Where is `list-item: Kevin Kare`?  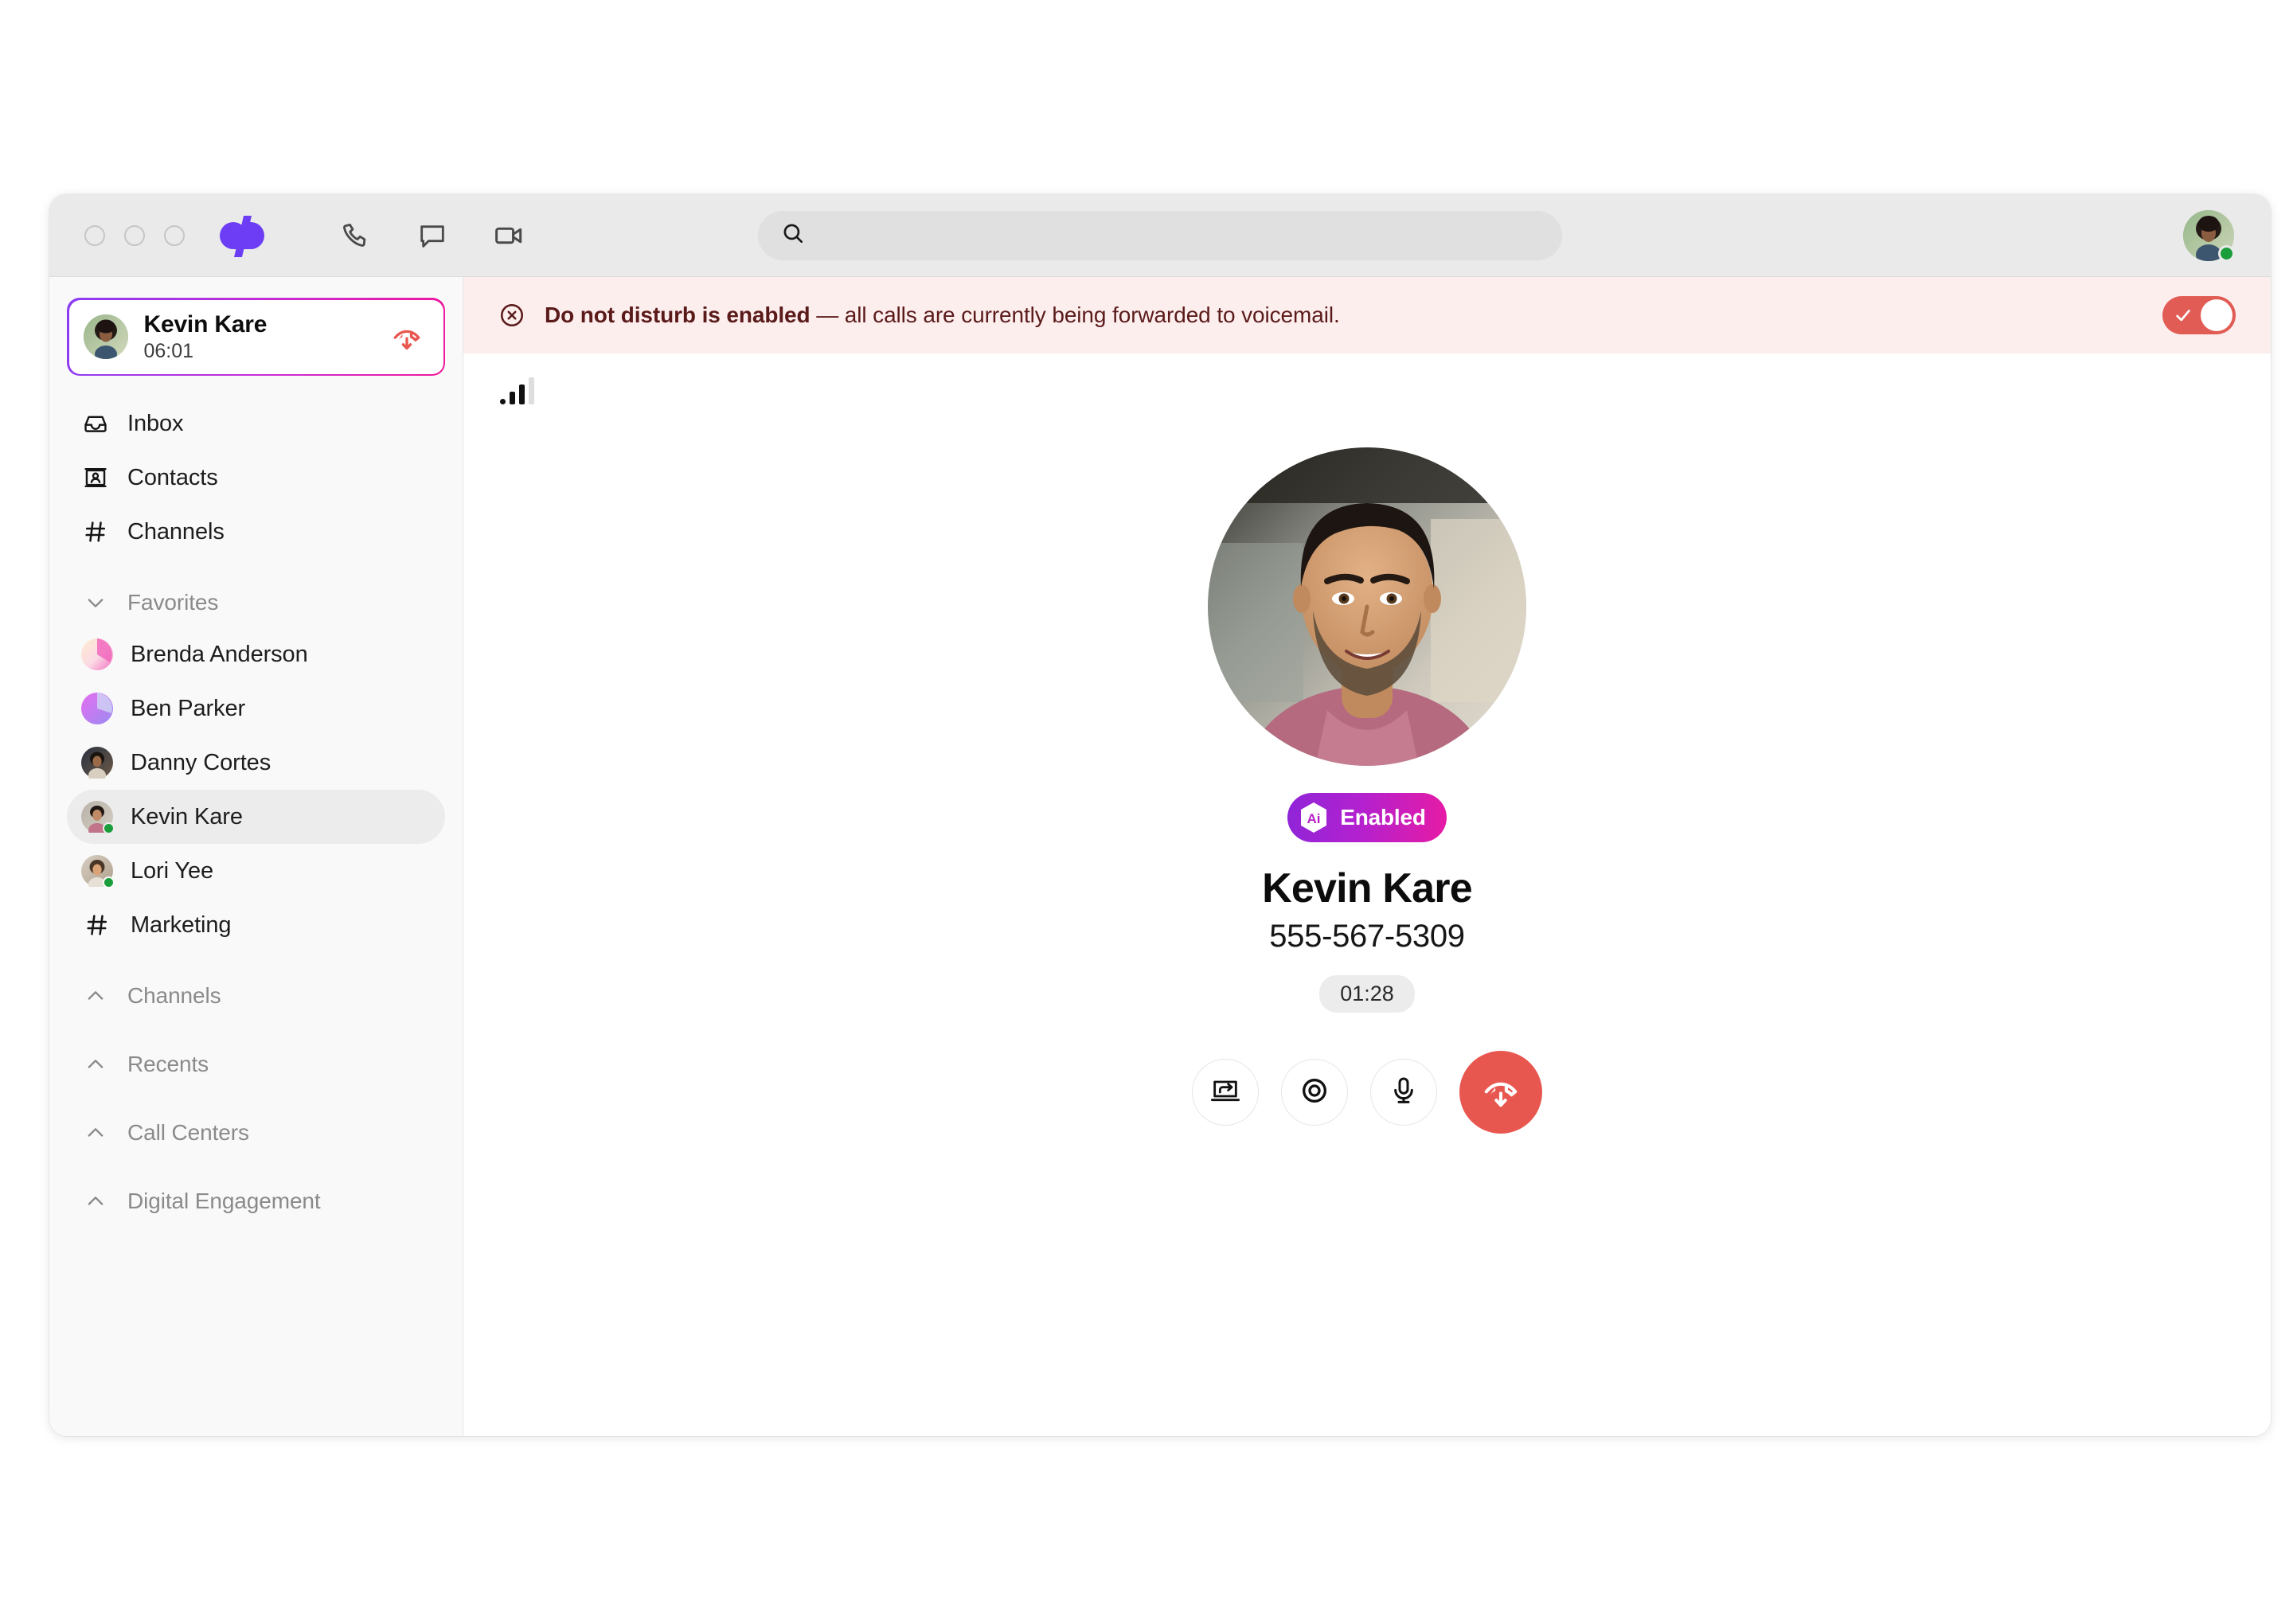
list-item: Kevin Kare is located at coordinates (256, 817).